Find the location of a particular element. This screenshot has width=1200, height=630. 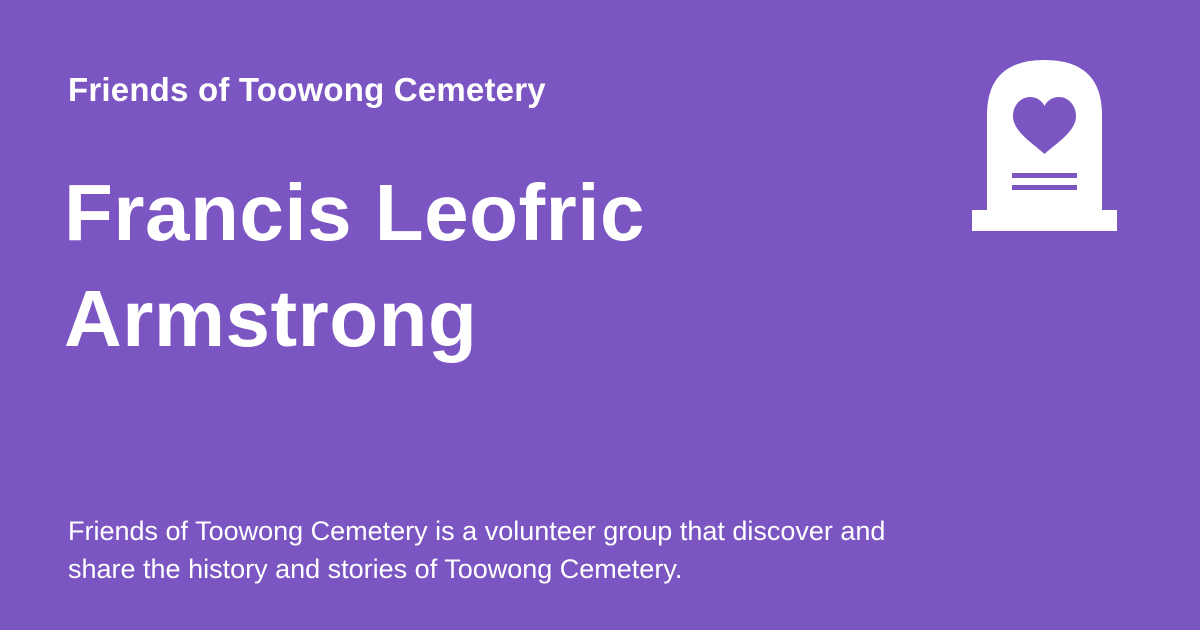

headstone-heart-icon is located at coordinates (1044, 145).